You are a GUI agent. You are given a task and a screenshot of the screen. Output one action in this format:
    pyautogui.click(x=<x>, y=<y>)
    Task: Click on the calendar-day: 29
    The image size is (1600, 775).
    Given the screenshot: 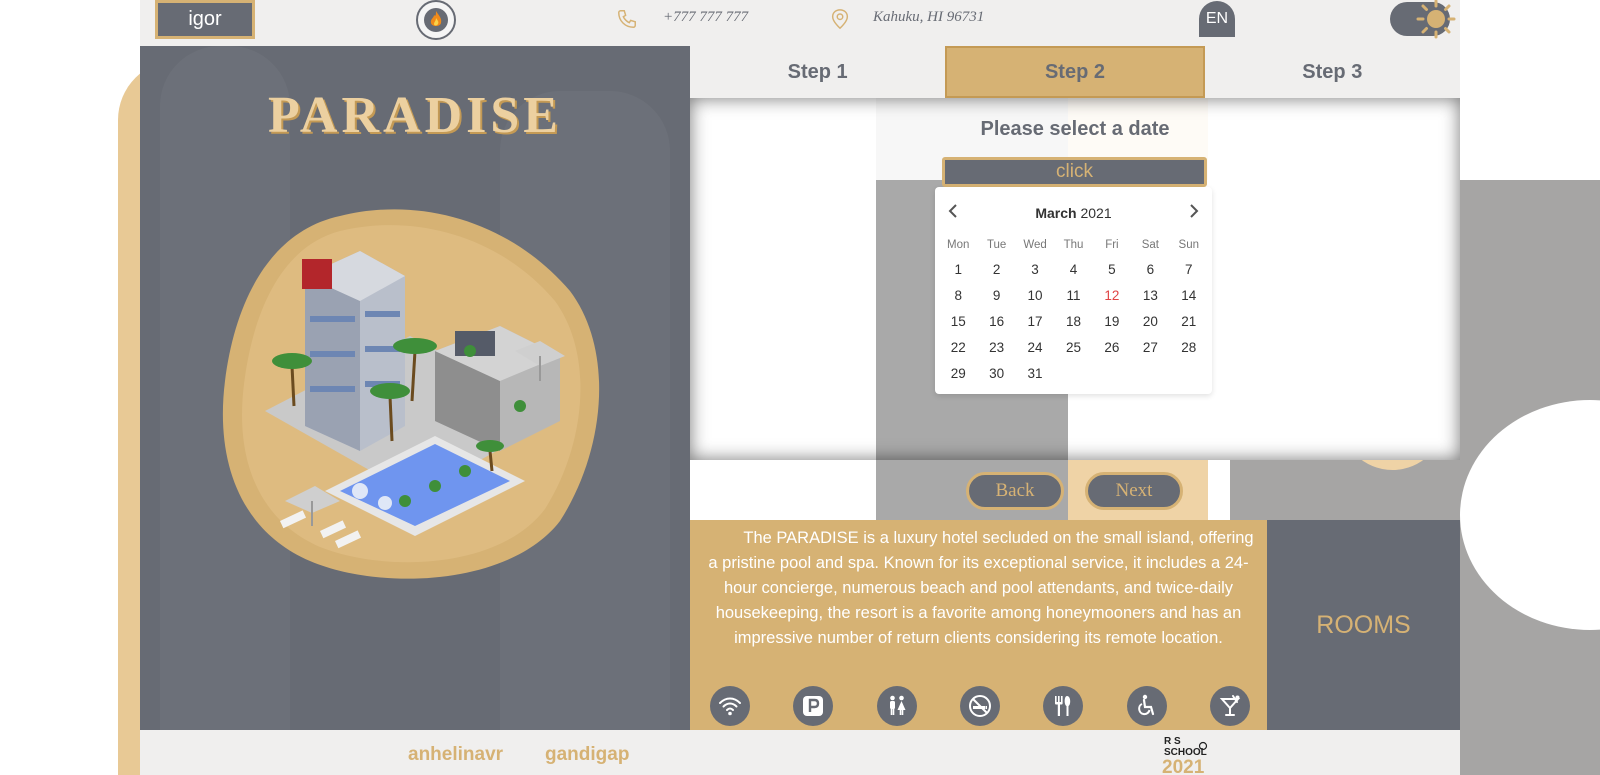 What is the action you would take?
    pyautogui.click(x=958, y=374)
    